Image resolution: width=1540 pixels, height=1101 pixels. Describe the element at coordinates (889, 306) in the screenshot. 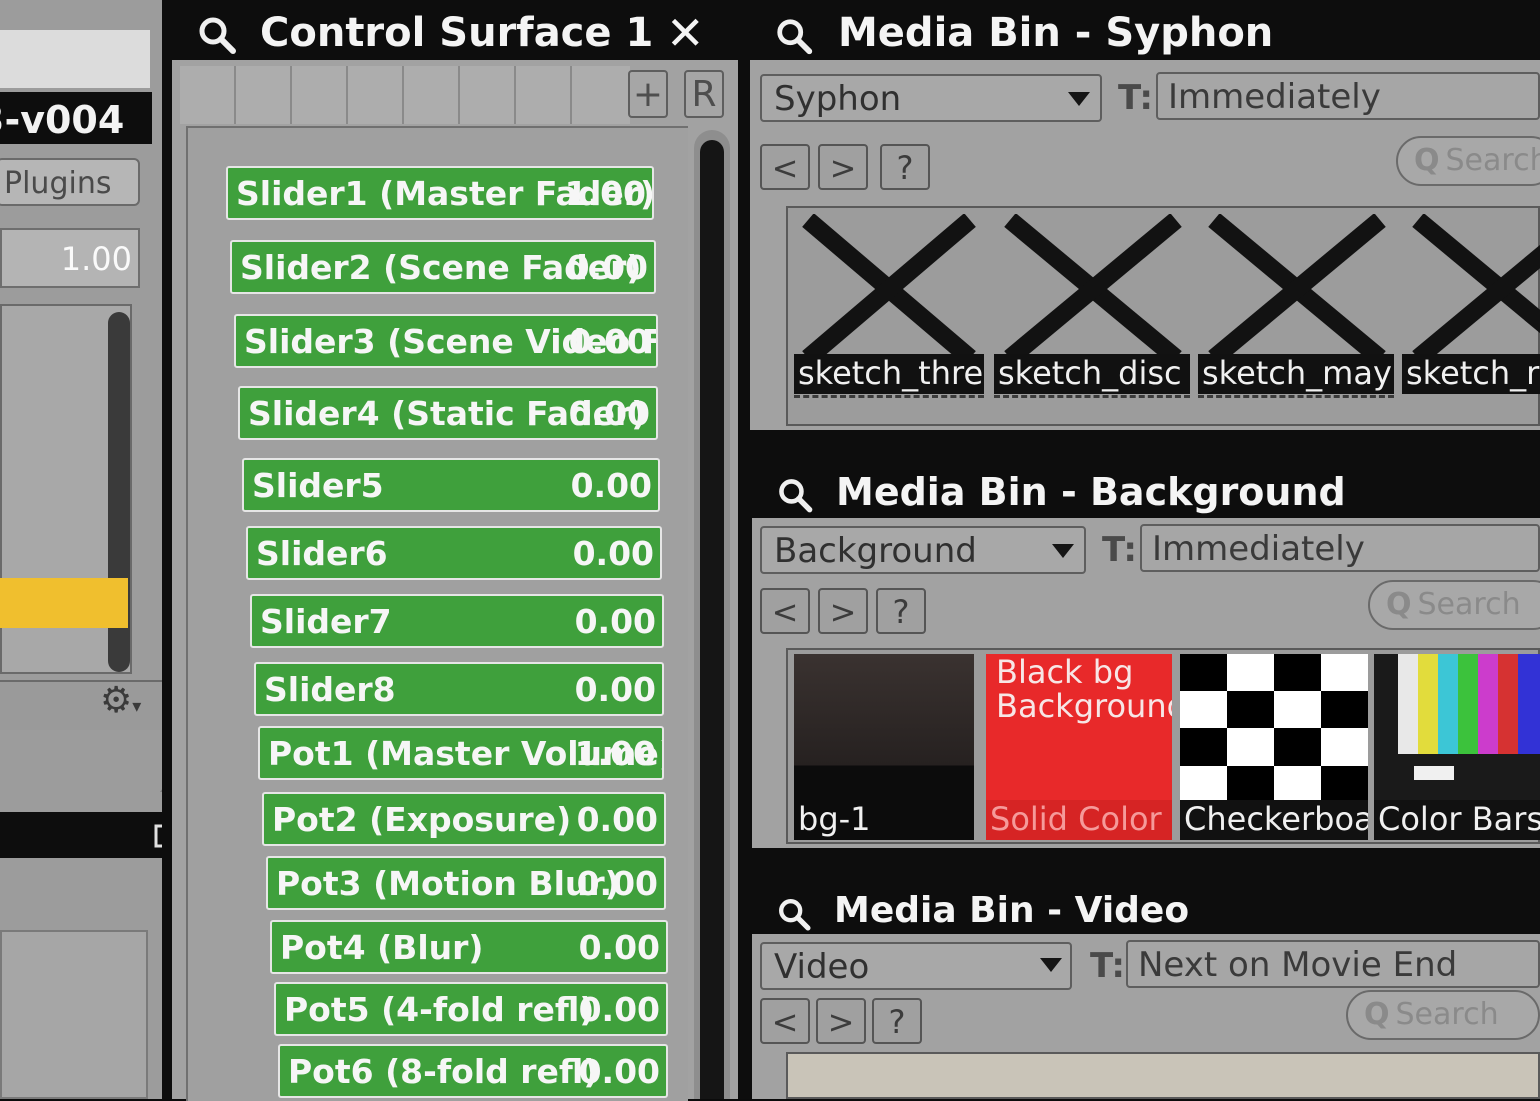

I see `syphon-item: sketch_thre` at that location.